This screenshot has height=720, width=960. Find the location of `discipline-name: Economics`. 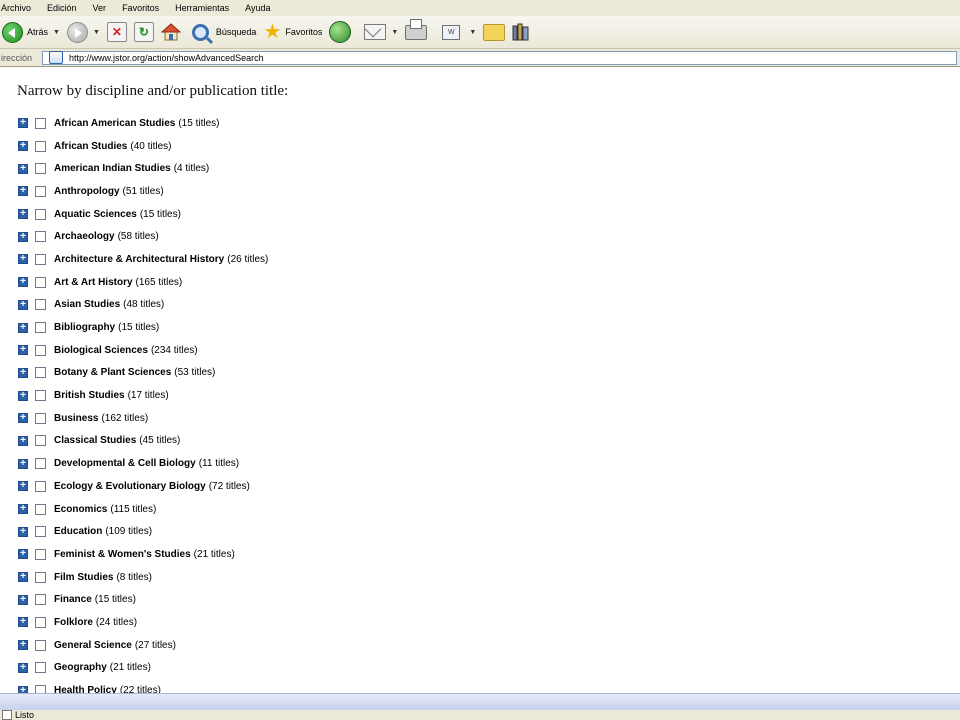

discipline-name: Economics is located at coordinates (81, 509).